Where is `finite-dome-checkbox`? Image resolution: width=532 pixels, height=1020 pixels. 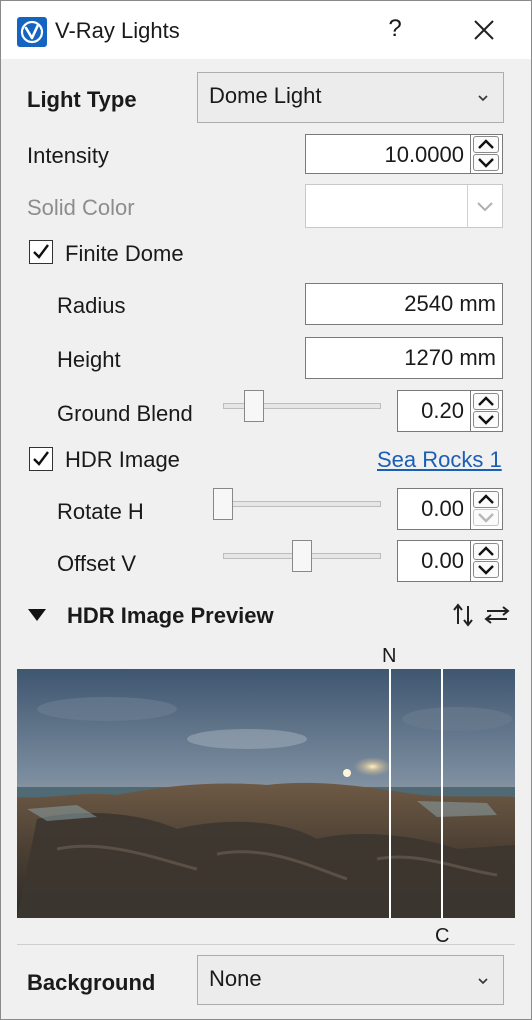 finite-dome-checkbox is located at coordinates (41, 252).